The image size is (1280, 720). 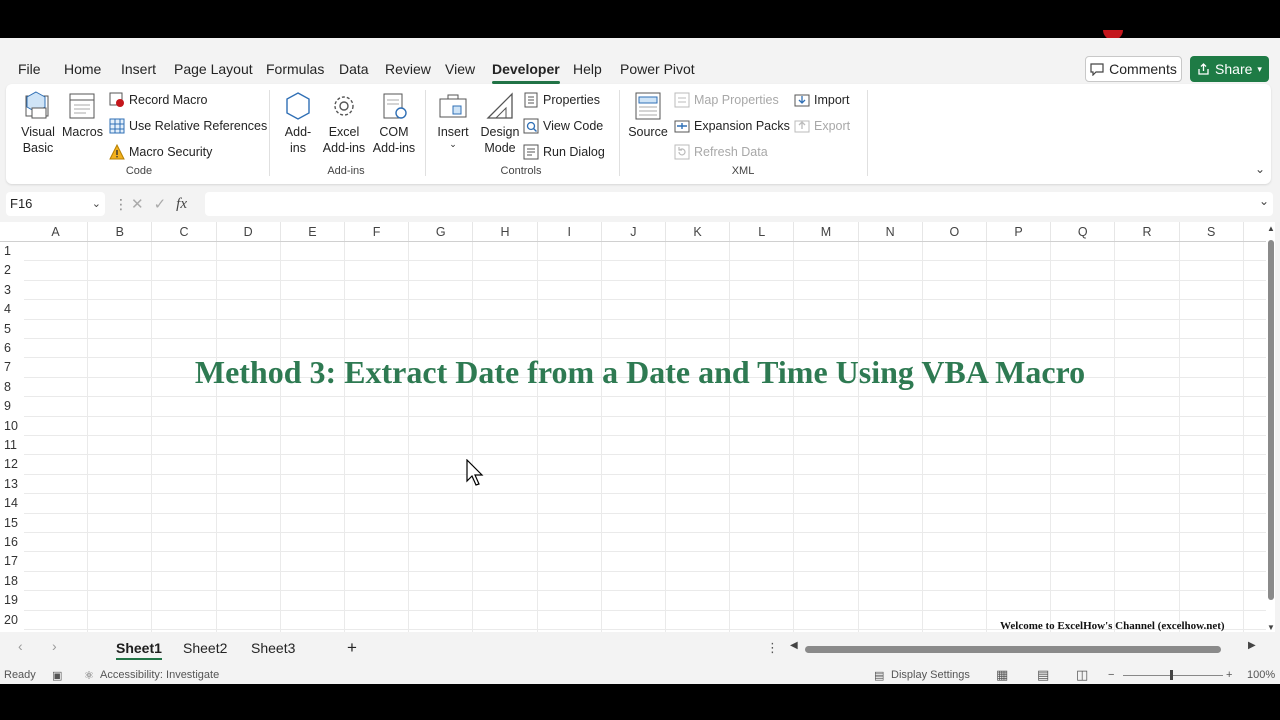 I want to click on scroll-left-icon: ◀, so click(x=794, y=645).